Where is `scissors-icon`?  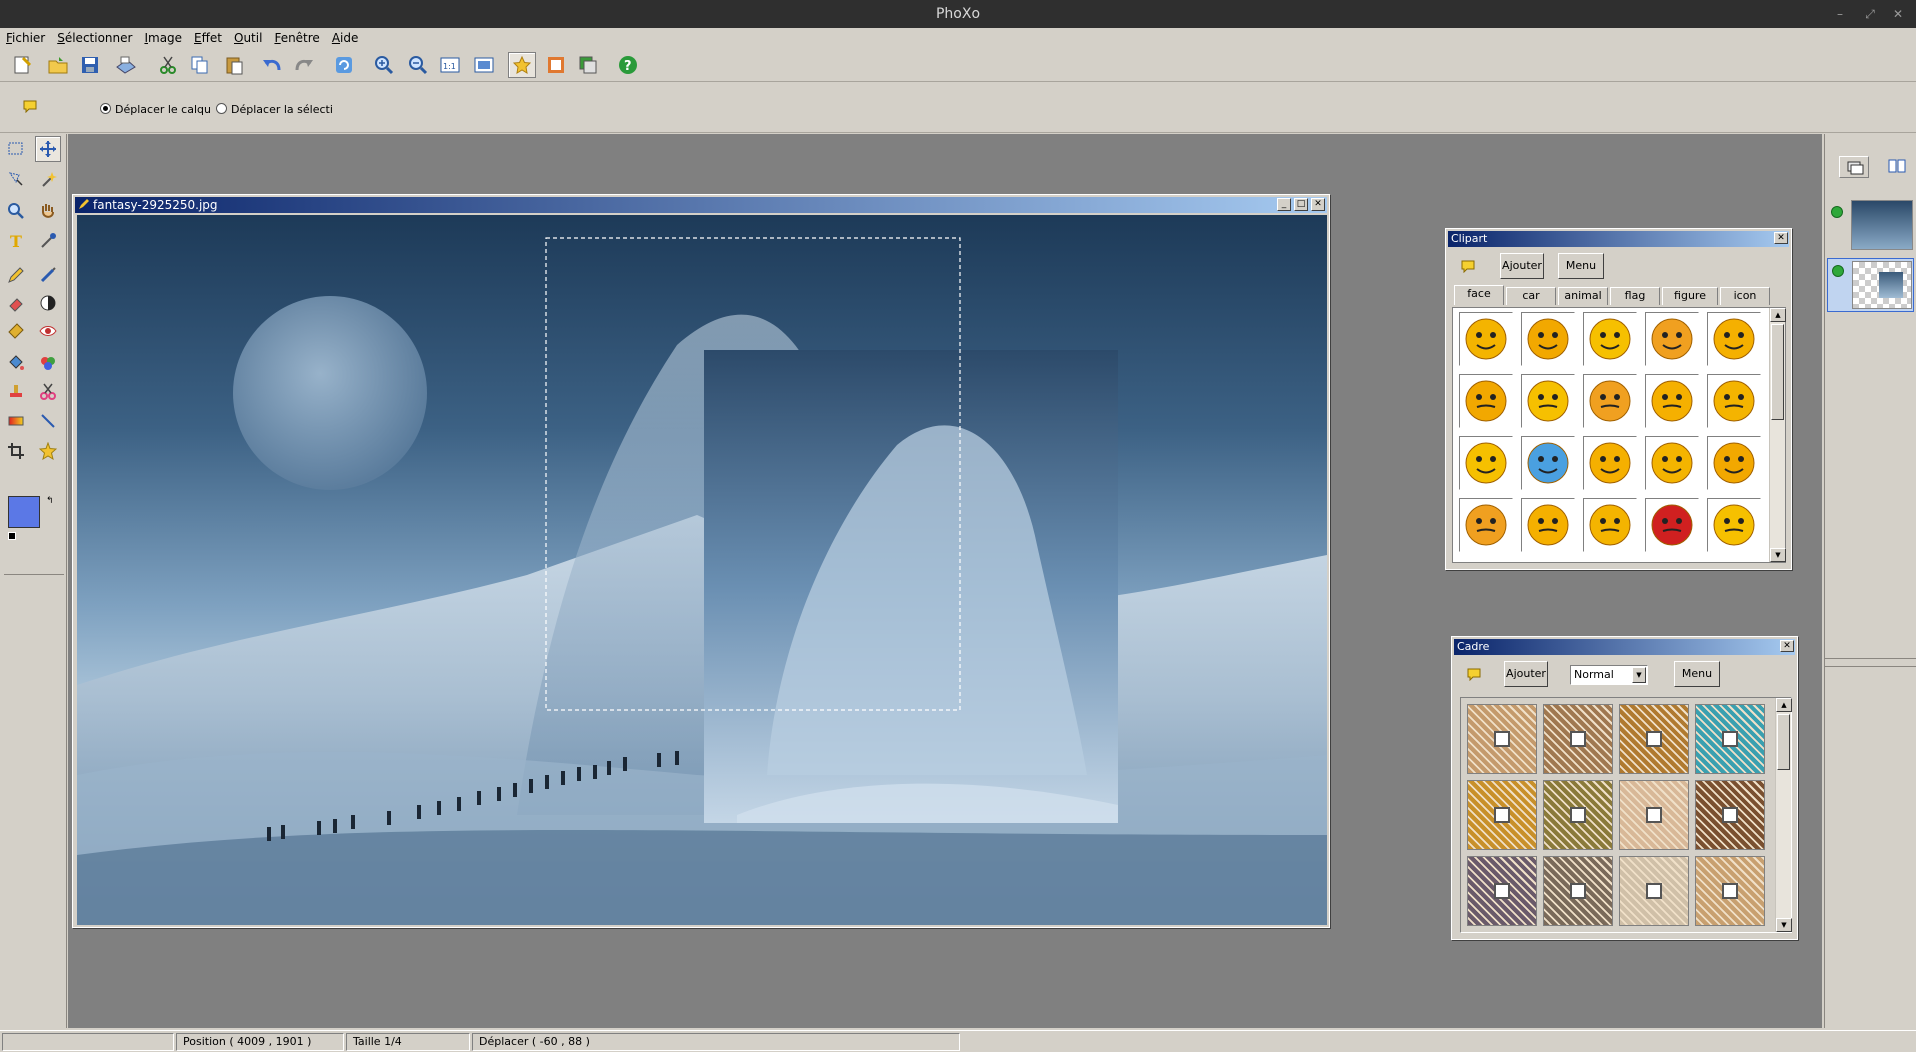
scissors-icon is located at coordinates (48, 391).